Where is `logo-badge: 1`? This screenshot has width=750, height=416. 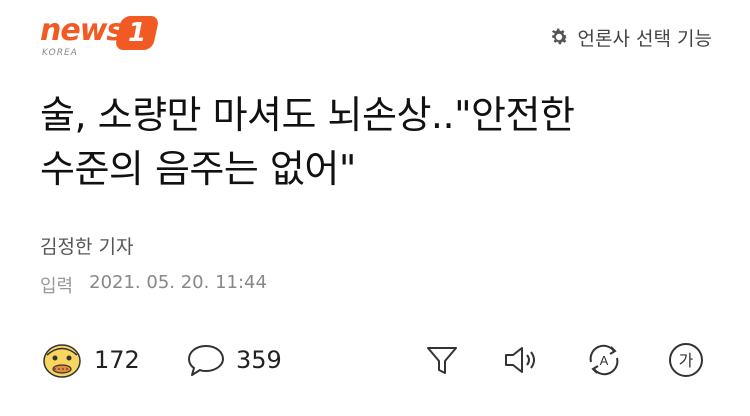
logo-badge: 1 is located at coordinates (137, 33).